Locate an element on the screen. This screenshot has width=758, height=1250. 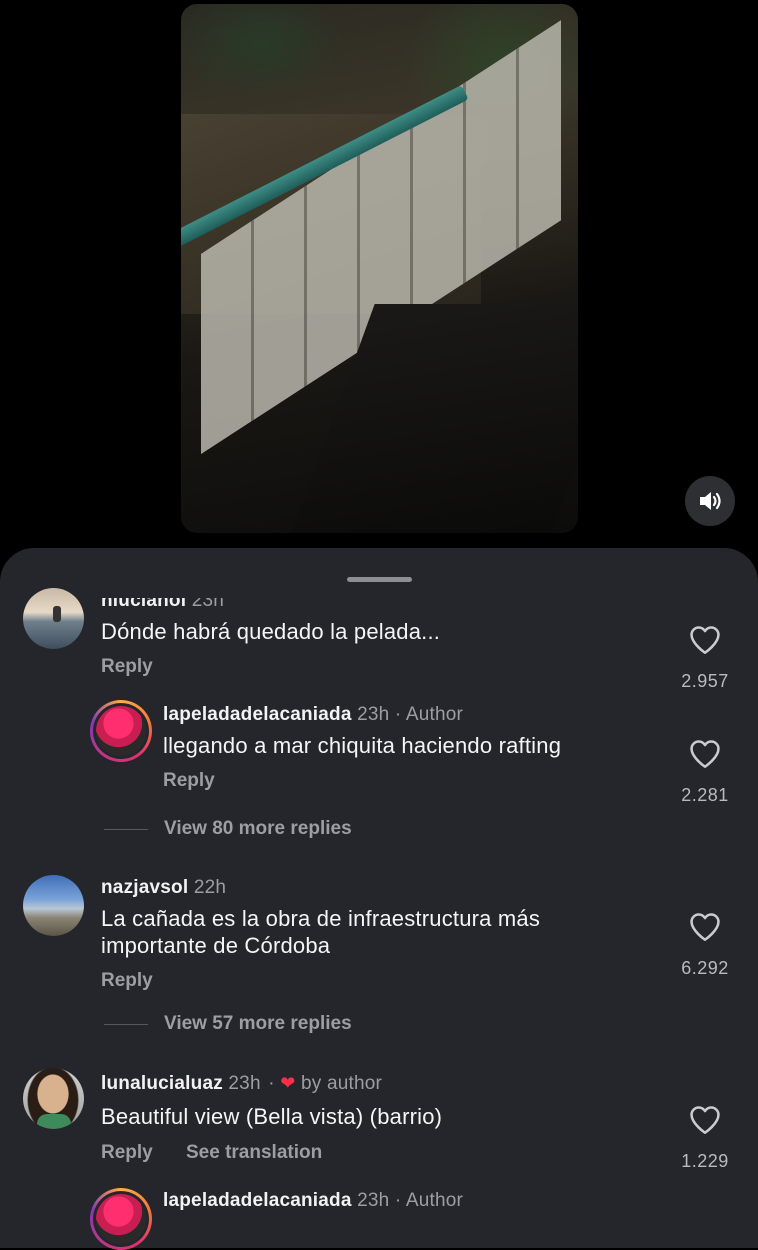
like-count: 2.281 is located at coordinates (705, 795).